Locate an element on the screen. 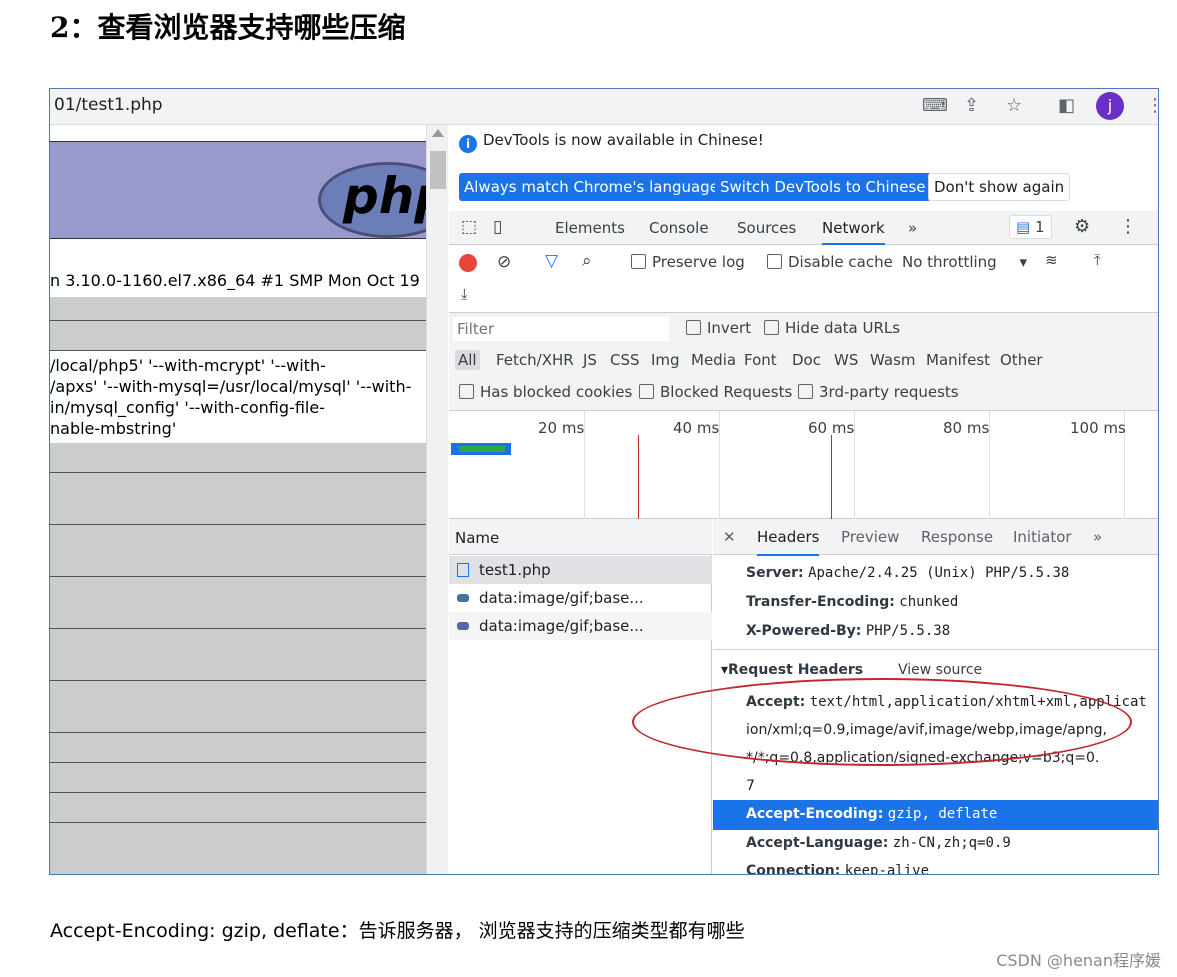 The height and width of the screenshot is (977, 1177). bookmark-star-icon: ☆ is located at coordinates (1014, 105).